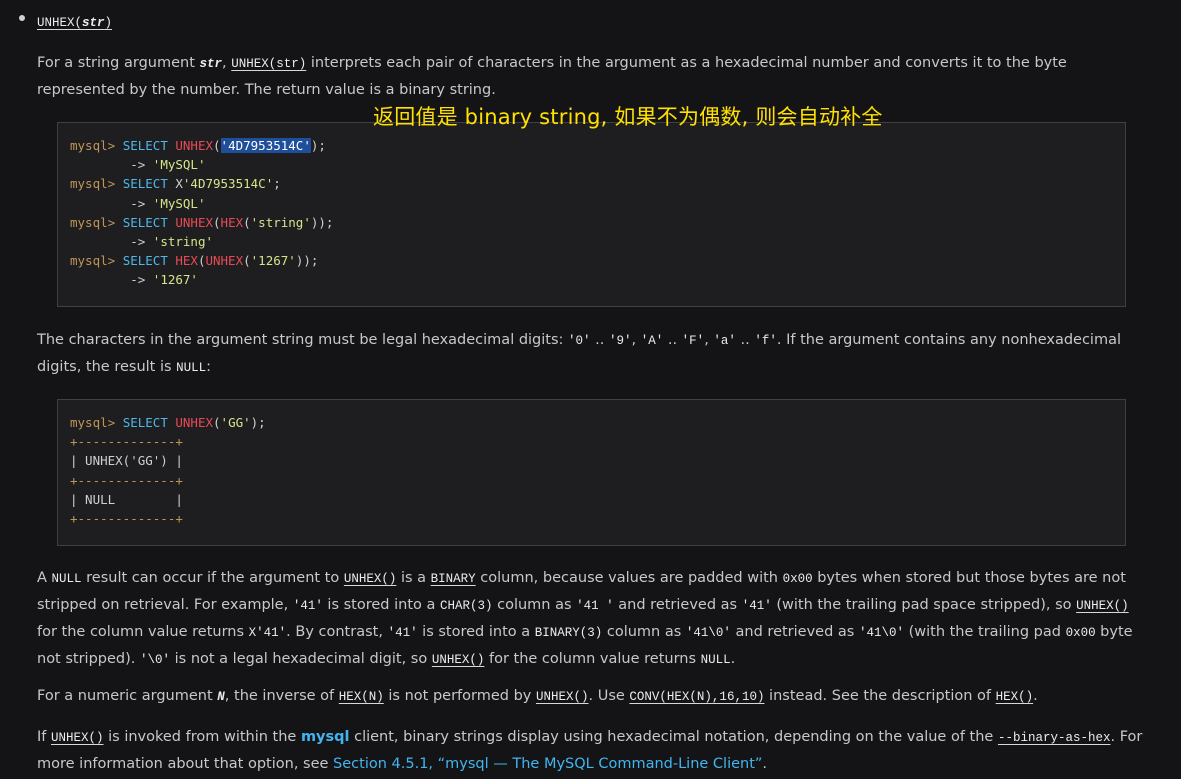 Image resolution: width=1181 pixels, height=779 pixels. What do you see at coordinates (22, 18) in the screenshot?
I see `list-bullet` at bounding box center [22, 18].